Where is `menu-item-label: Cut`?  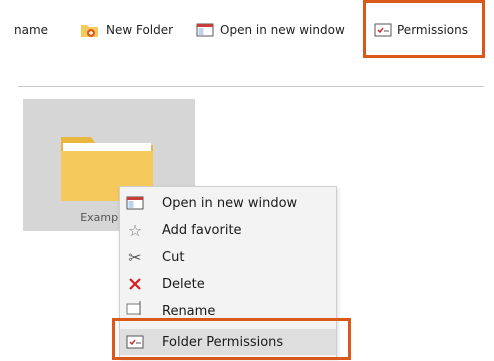 menu-item-label: Cut is located at coordinates (173, 257).